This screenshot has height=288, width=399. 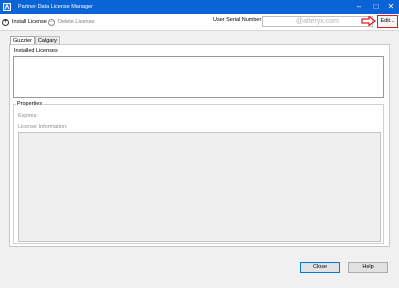 I want to click on close-icon: ✕, so click(x=391, y=7).